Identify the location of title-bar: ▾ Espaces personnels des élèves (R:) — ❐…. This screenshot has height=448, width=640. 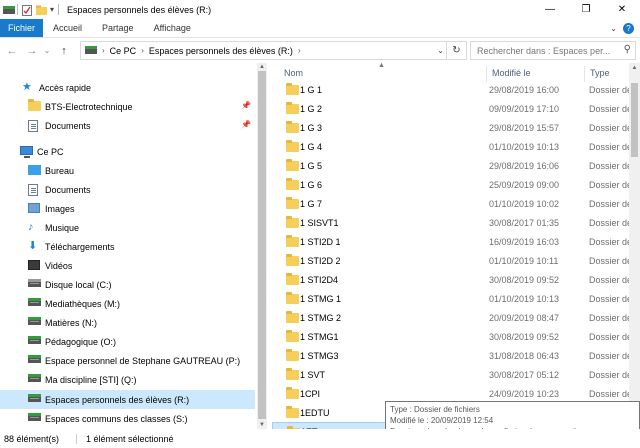
(320, 9).